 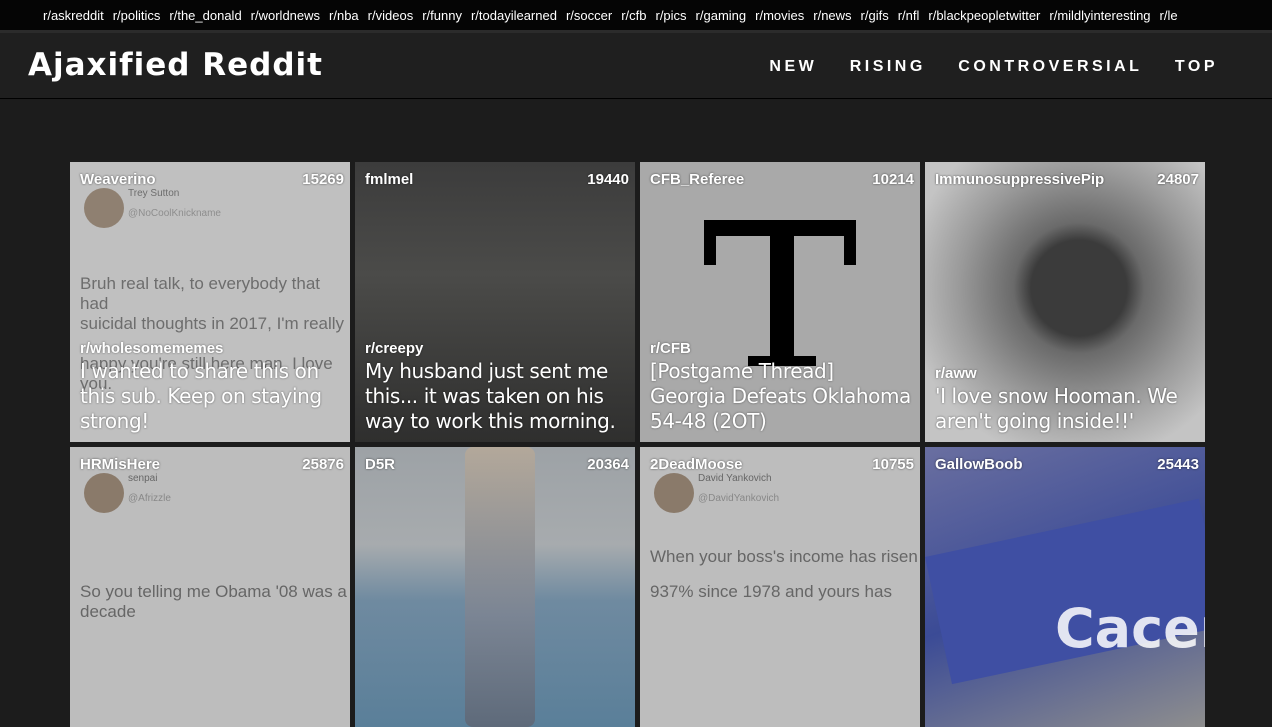 What do you see at coordinates (175, 65) in the screenshot?
I see `site-title: Ajaxified Reddit` at bounding box center [175, 65].